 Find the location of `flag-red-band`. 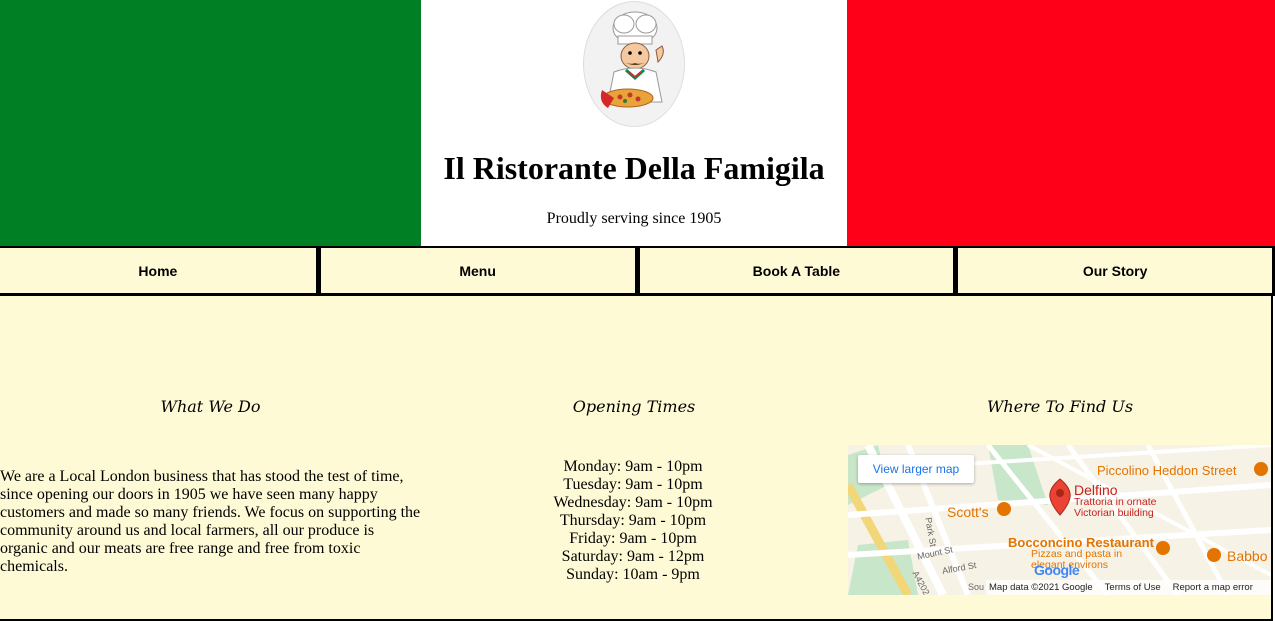

flag-red-band is located at coordinates (1061, 123).